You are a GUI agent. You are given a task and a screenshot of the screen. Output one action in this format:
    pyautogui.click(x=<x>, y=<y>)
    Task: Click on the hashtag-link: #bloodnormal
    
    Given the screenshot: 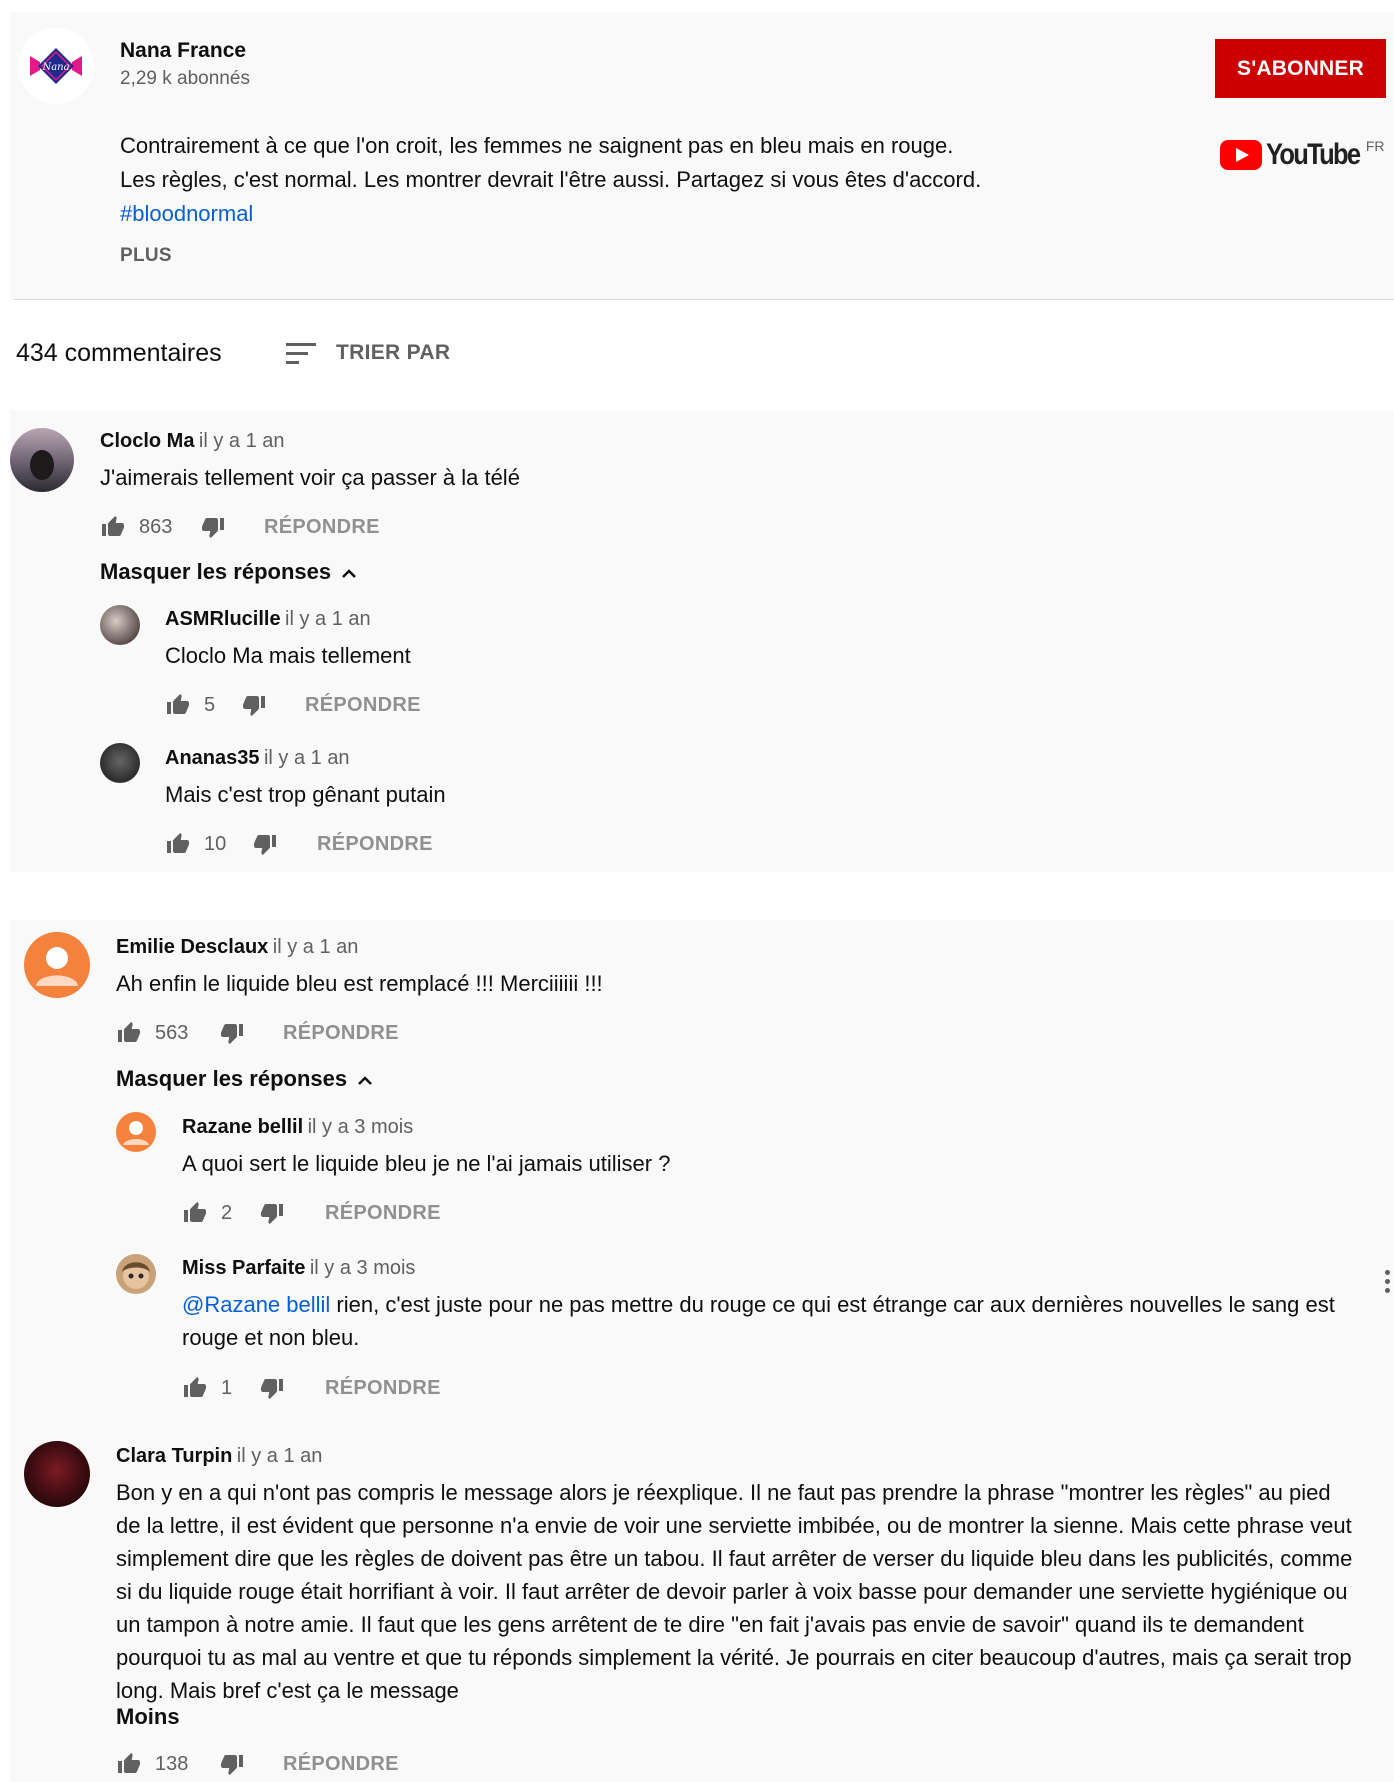 What is the action you would take?
    pyautogui.click(x=186, y=214)
    